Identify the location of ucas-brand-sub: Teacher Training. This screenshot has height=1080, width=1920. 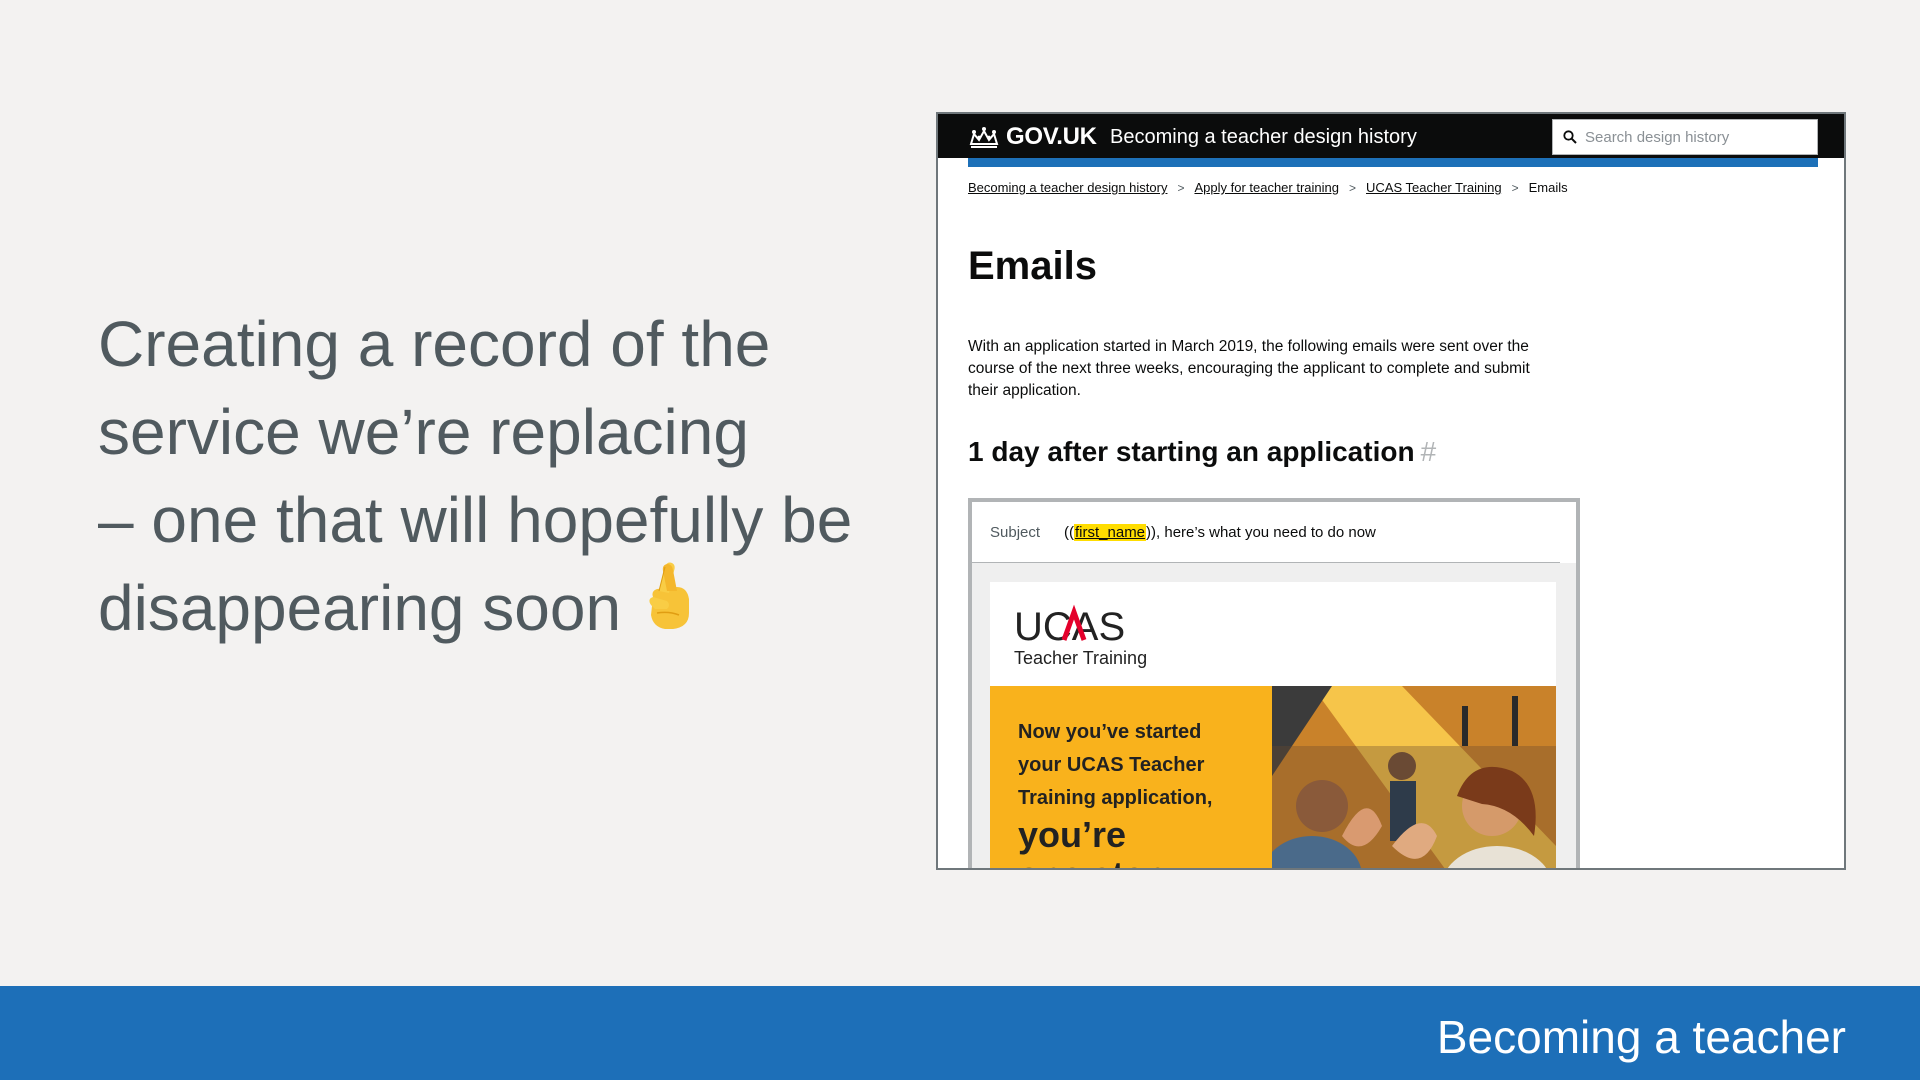
(1080, 658).